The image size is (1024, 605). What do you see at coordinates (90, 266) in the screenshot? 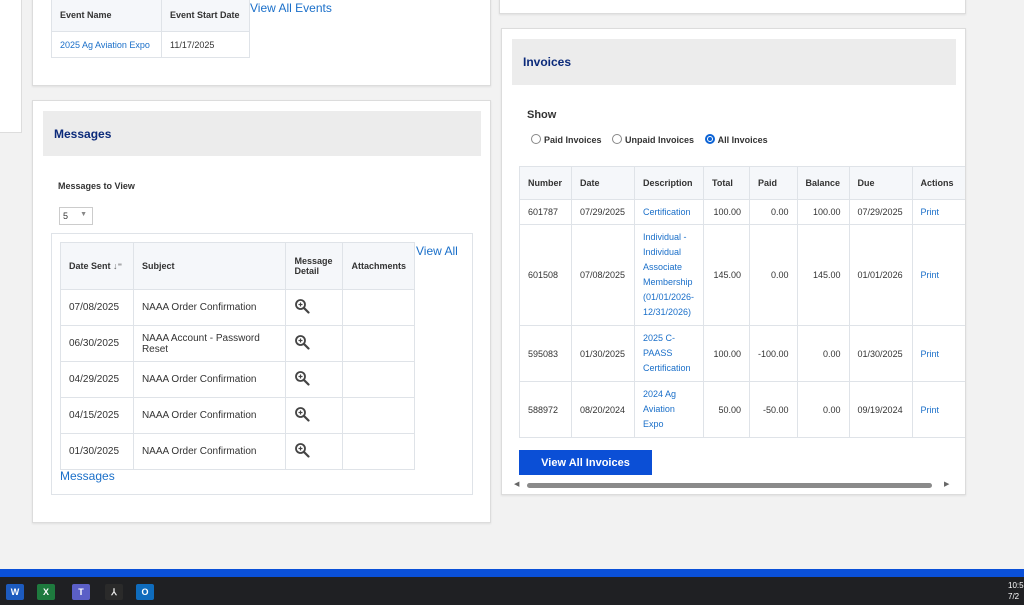
I see `messages-col-date: Date Sent` at bounding box center [90, 266].